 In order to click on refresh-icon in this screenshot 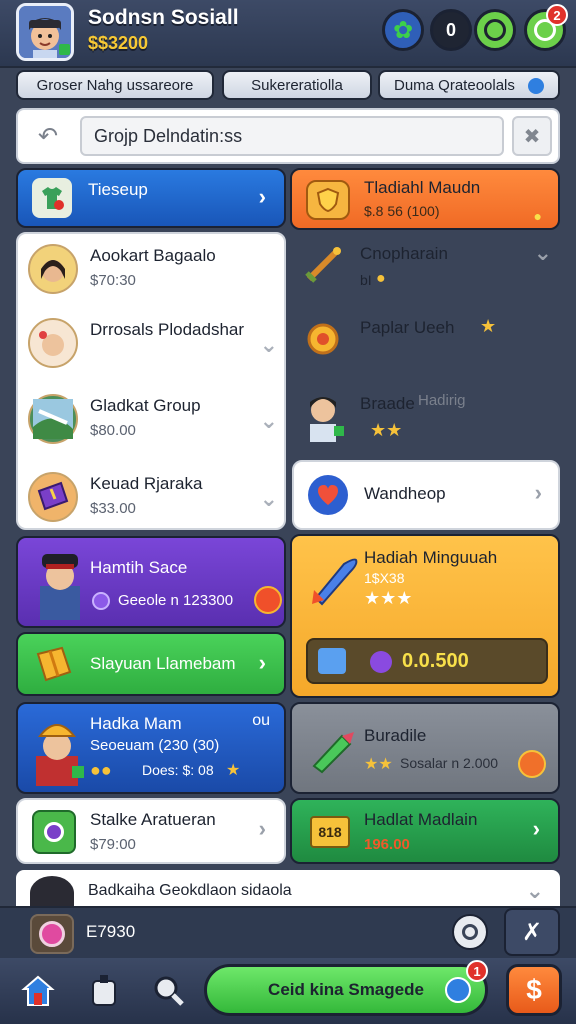, I will do `click(458, 990)`.